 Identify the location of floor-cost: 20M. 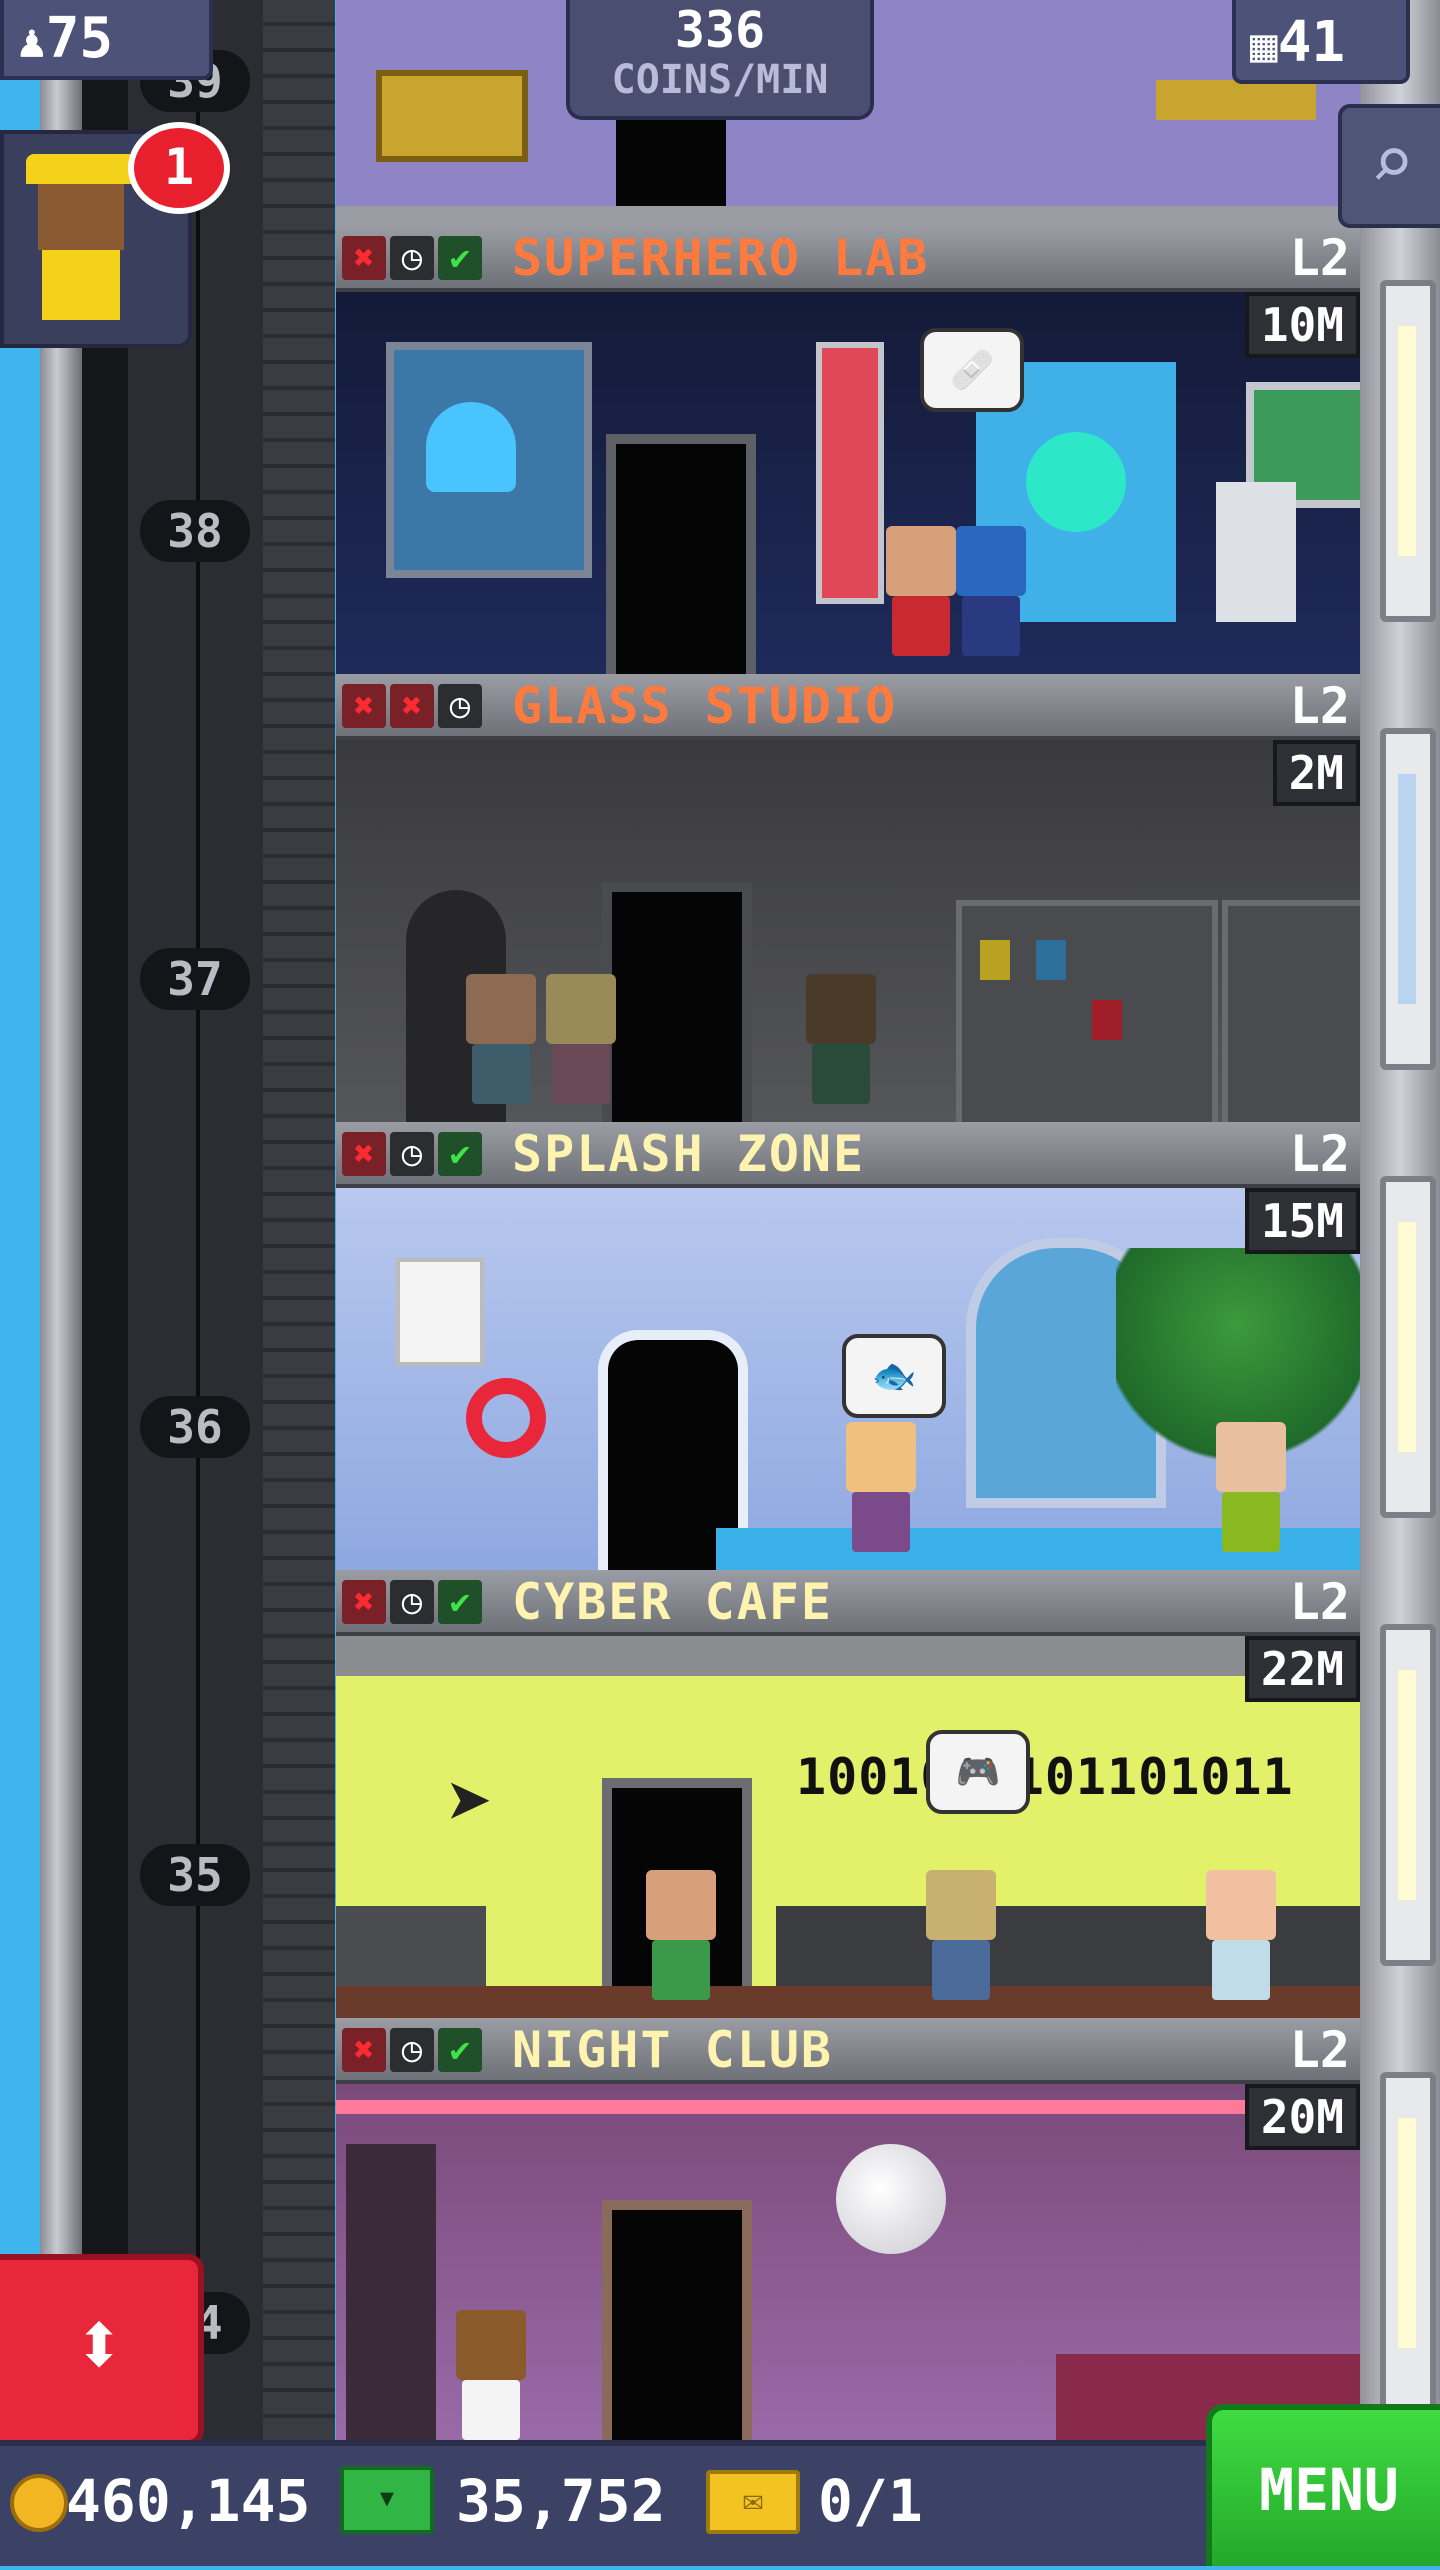
(1302, 2117).